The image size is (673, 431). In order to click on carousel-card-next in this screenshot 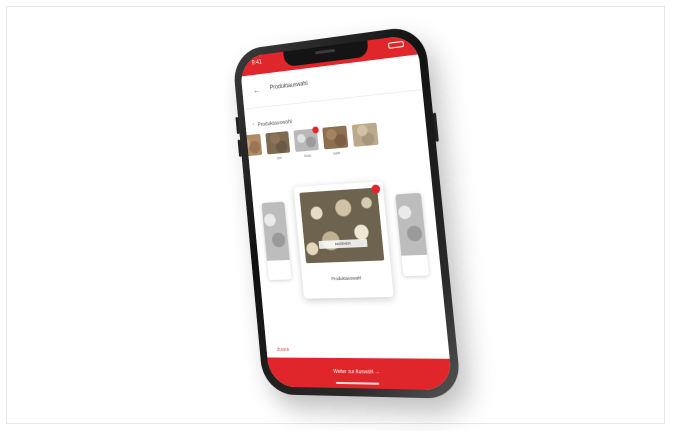, I will do `click(412, 234)`.